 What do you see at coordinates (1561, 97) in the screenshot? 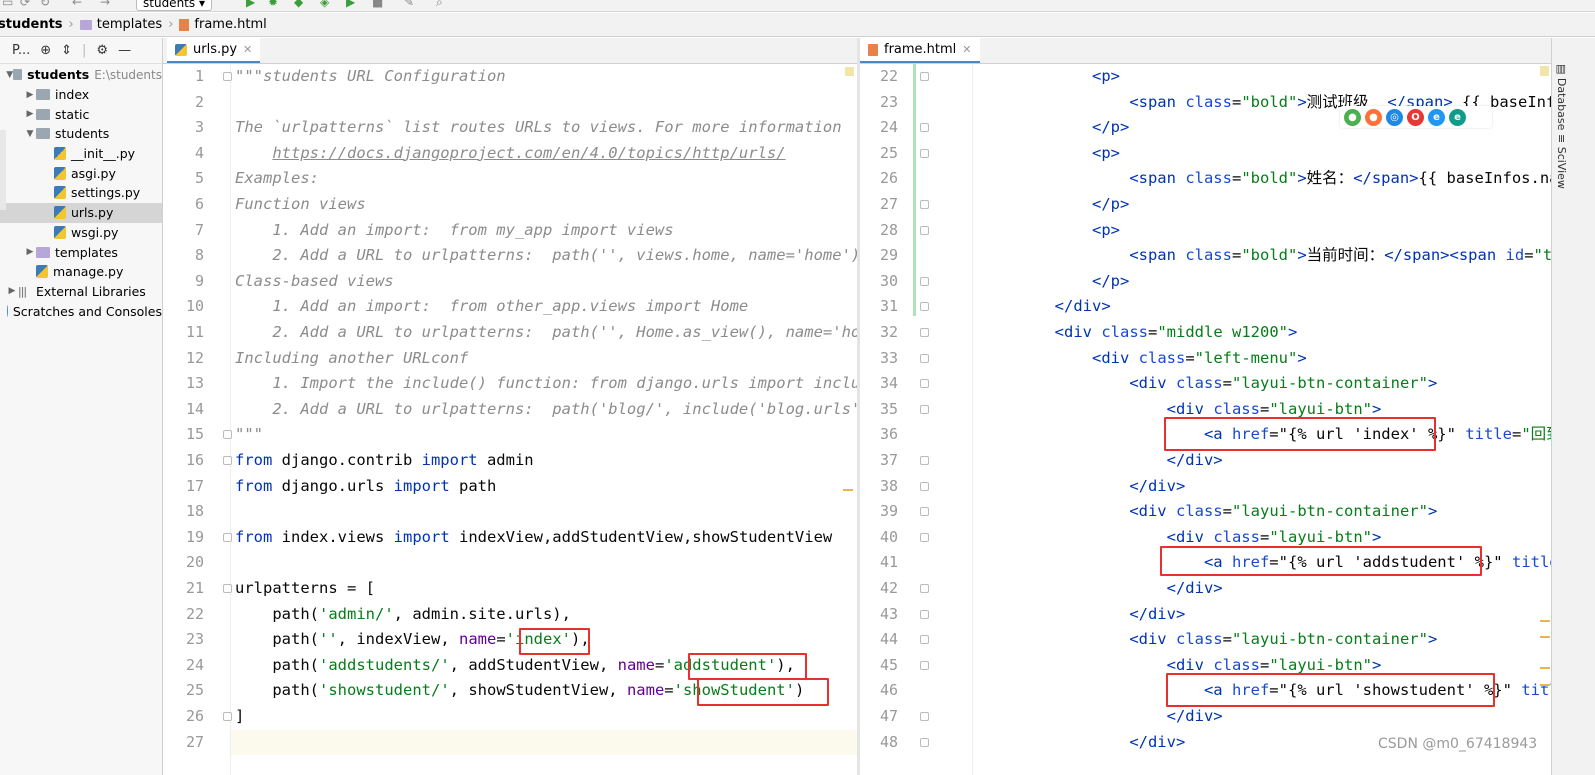
I see `database-tool-label: ▤ Database` at bounding box center [1561, 97].